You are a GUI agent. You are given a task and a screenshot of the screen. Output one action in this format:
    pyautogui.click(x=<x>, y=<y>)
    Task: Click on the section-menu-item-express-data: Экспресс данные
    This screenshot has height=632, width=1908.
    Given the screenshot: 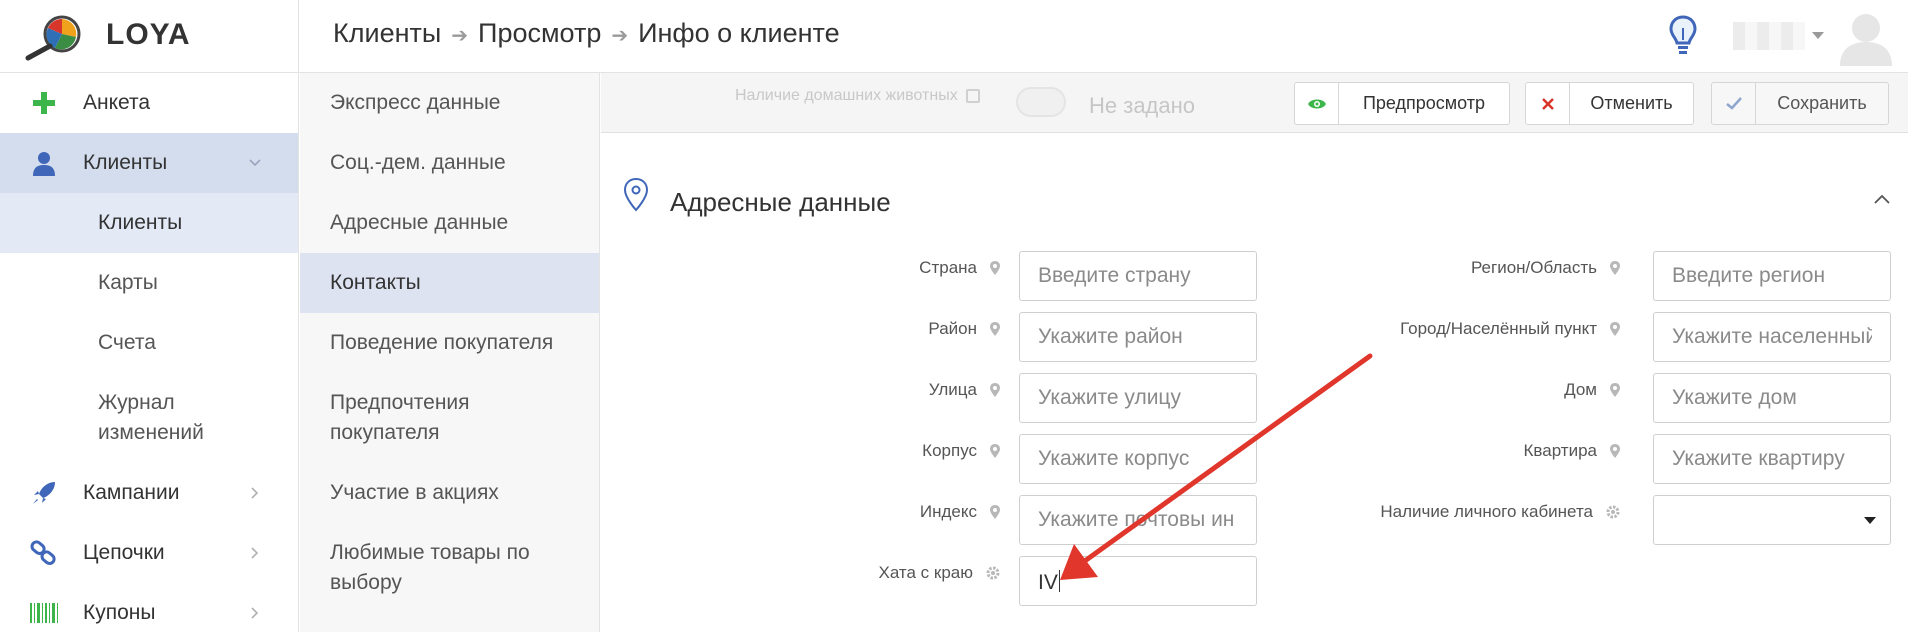 What is the action you would take?
    pyautogui.click(x=449, y=103)
    